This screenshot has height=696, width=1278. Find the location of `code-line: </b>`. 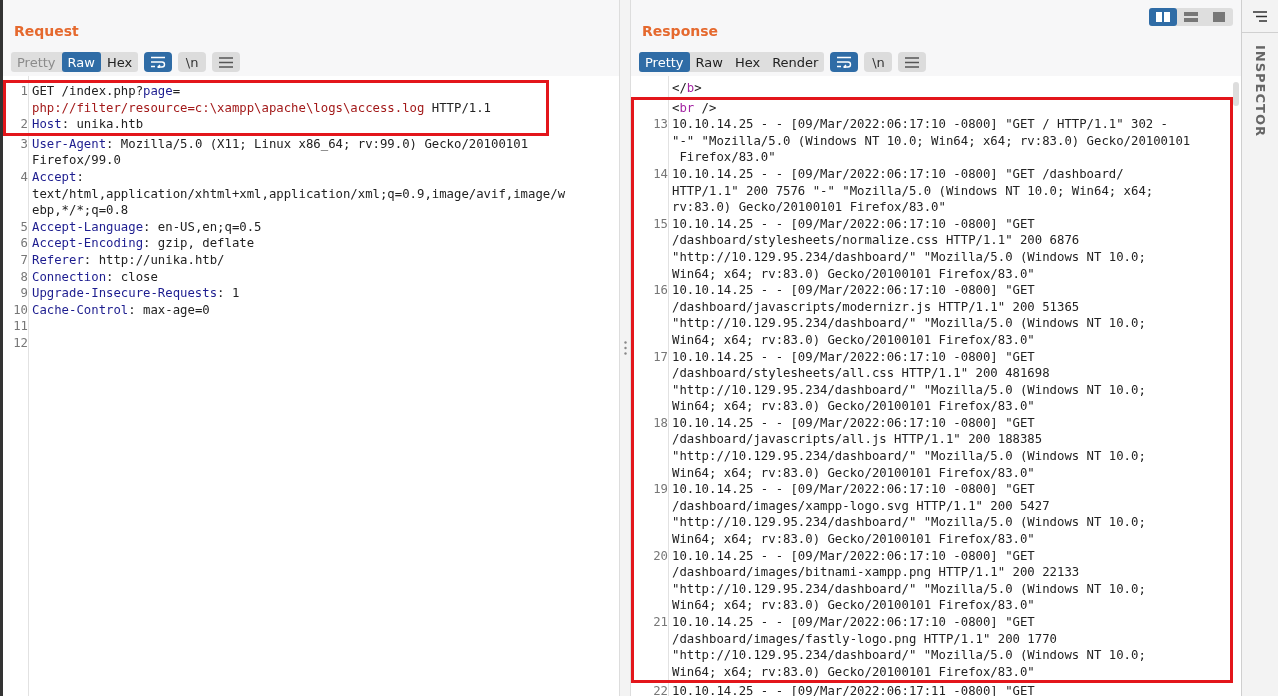

code-line: </b> is located at coordinates (686, 88).